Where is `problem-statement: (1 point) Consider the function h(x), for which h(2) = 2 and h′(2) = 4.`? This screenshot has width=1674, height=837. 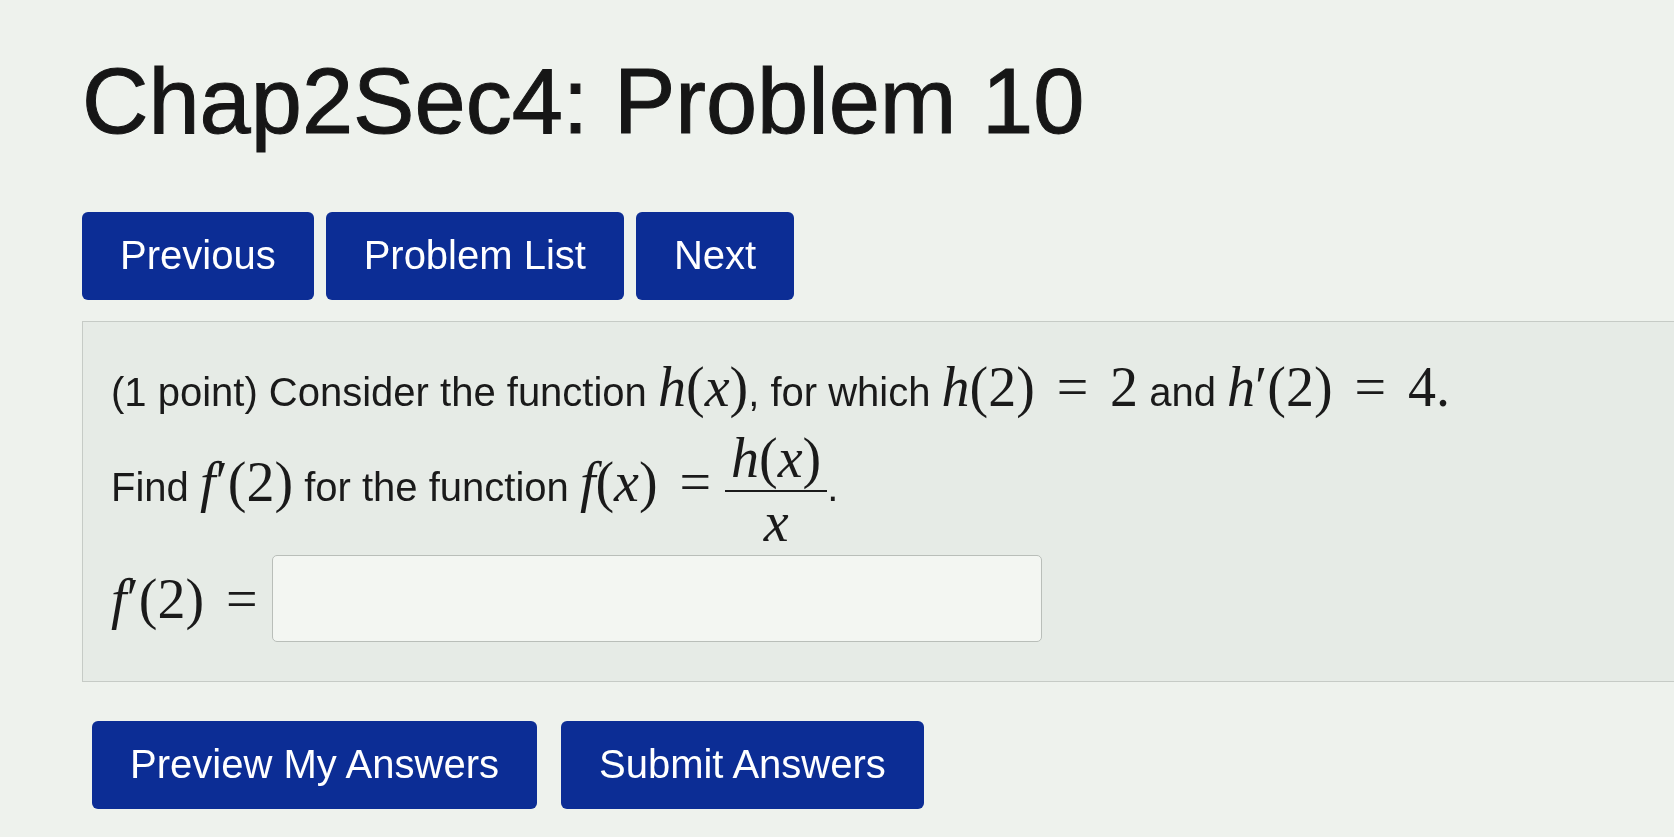 problem-statement: (1 point) Consider the function h(x), for which h(2) = 2 and h′(2) = 4. is located at coordinates (780, 387).